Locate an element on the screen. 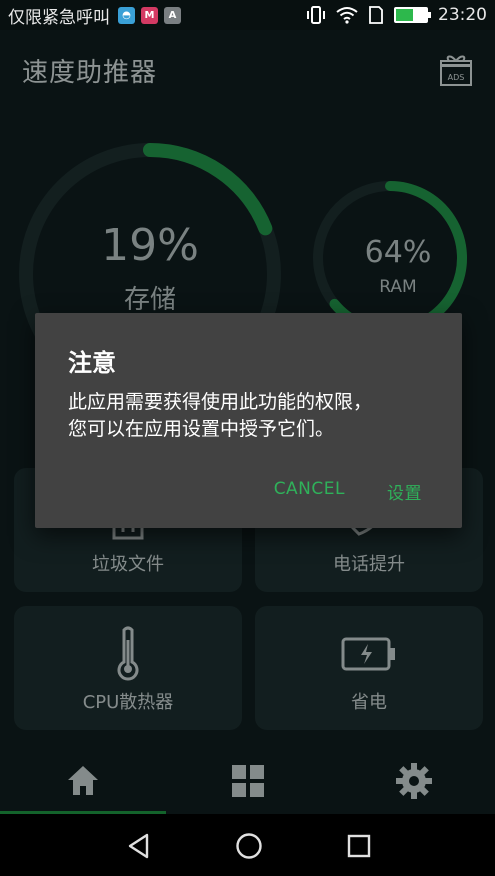  dialog-actions: CANCEL 设置 is located at coordinates (348, 491).